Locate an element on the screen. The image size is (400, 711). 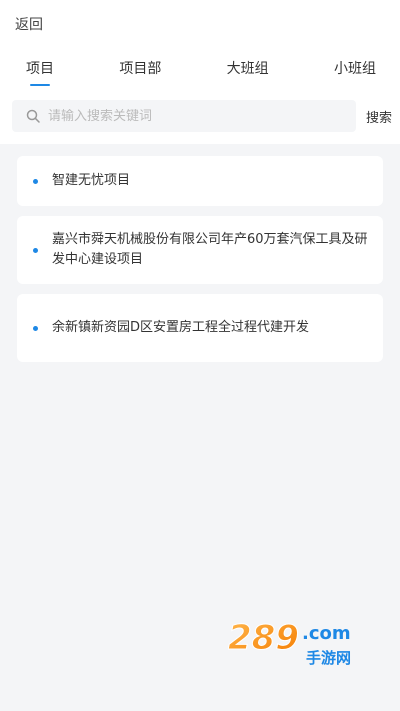
header: 返回 is located at coordinates (200, 24).